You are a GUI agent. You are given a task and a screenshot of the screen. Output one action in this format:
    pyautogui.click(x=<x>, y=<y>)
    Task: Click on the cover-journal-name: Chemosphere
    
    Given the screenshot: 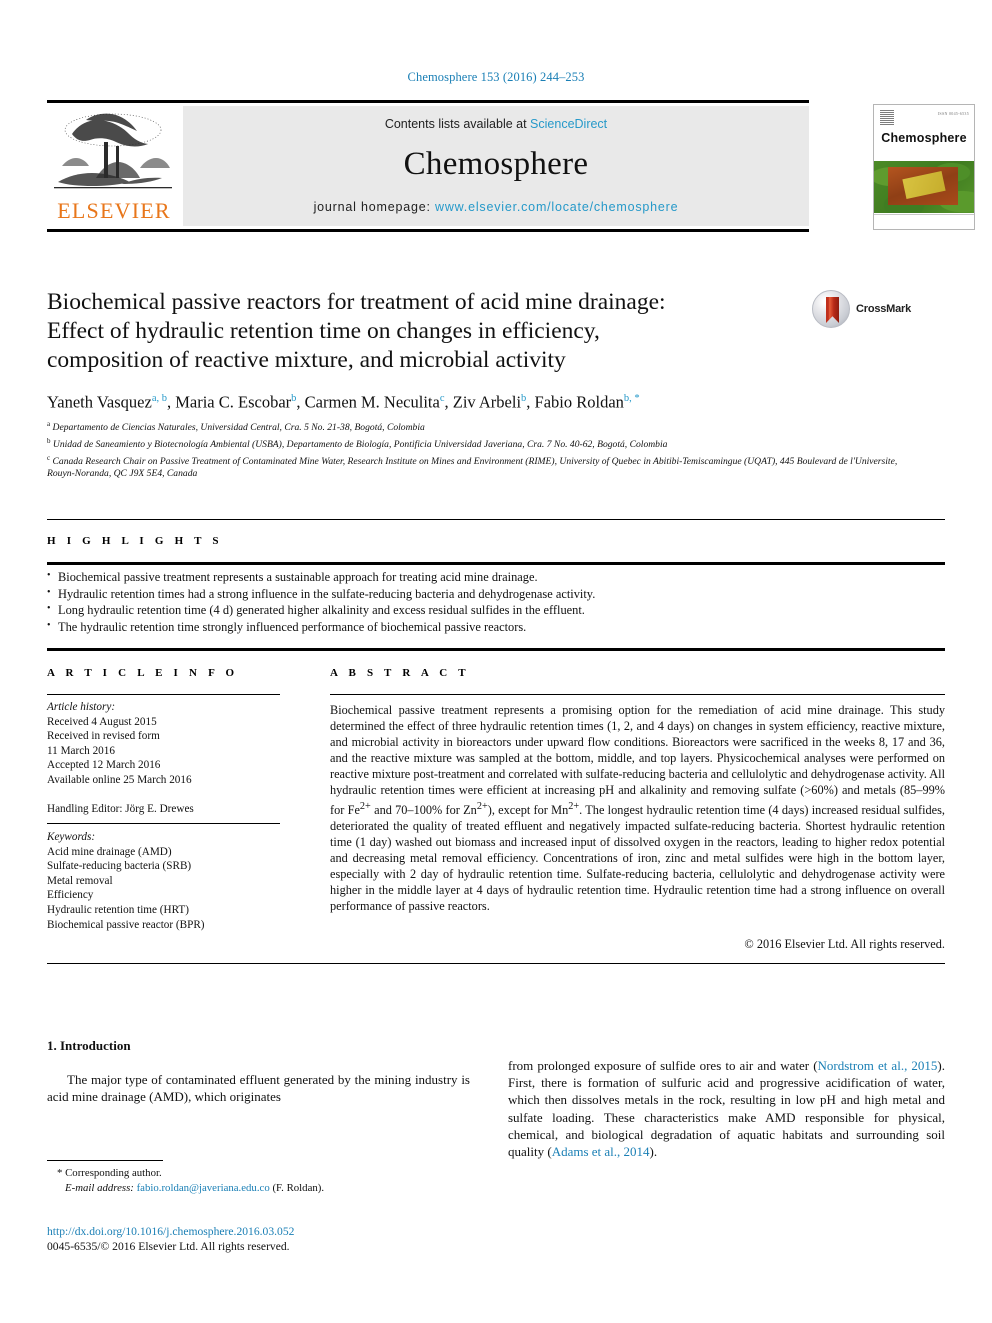 What is the action you would take?
    pyautogui.click(x=924, y=138)
    